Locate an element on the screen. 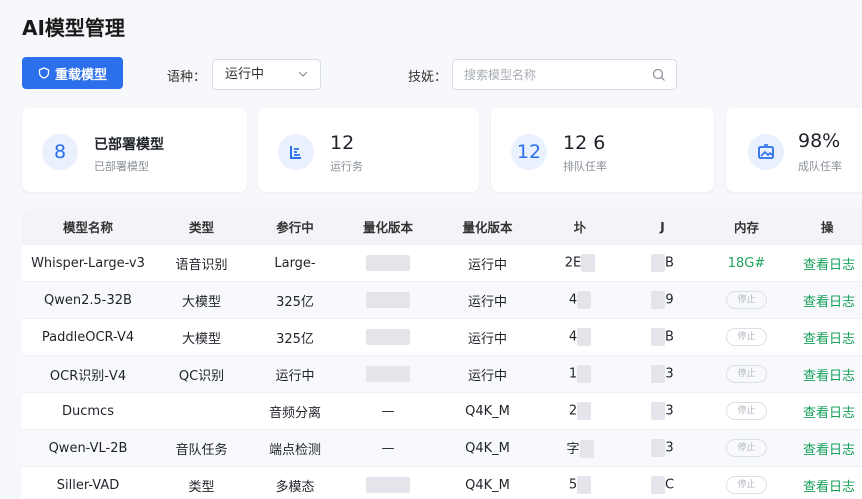 This screenshot has height=499, width=862. page-title: AI模型管理 is located at coordinates (73, 26).